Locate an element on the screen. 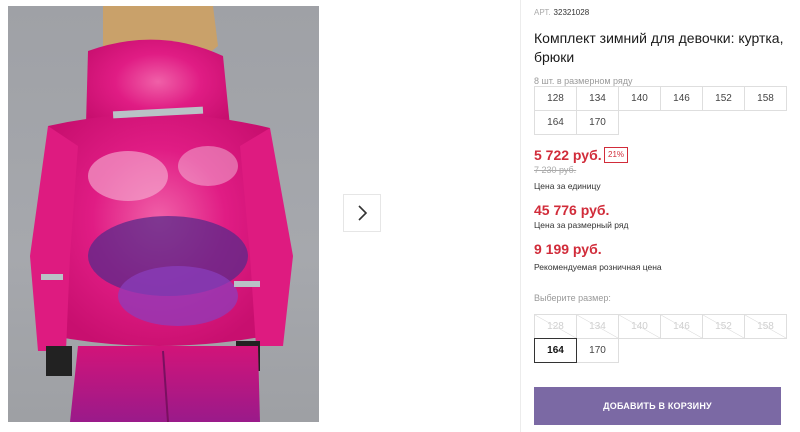  gallery-next-button is located at coordinates (362, 213).